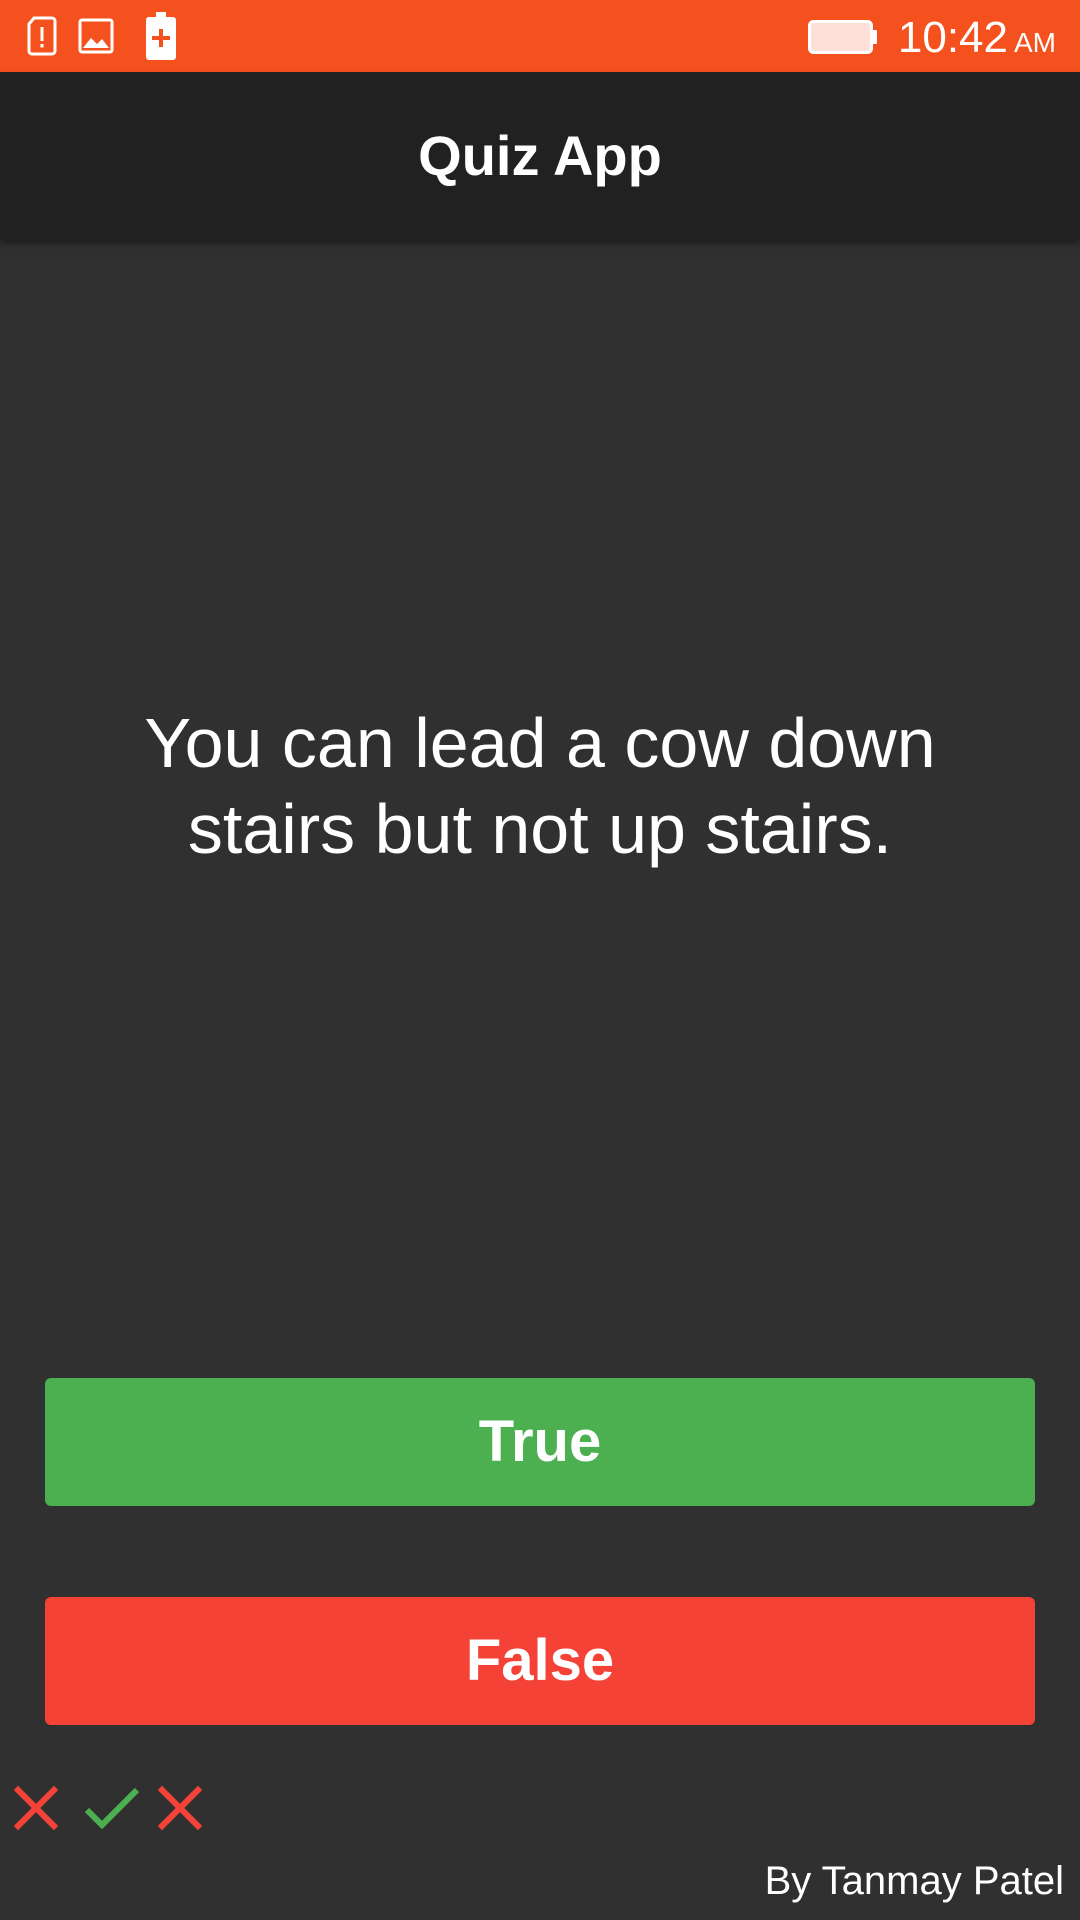  Describe the element at coordinates (112, 1808) in the screenshot. I see `check-icon` at that location.